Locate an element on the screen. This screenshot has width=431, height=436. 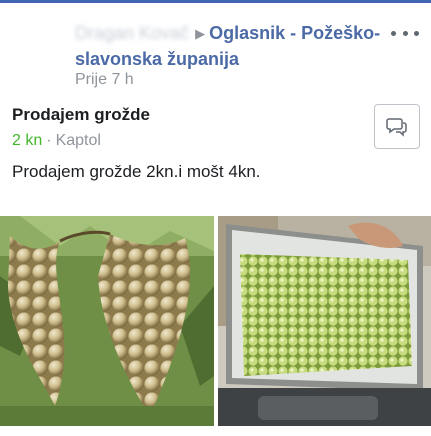
author-name: Dragan Kovač is located at coordinates (132, 33).